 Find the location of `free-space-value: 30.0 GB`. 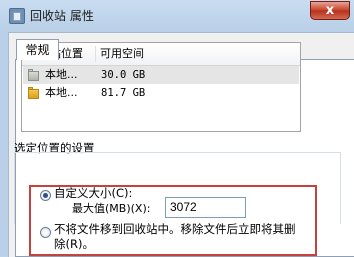

free-space-value: 30.0 GB is located at coordinates (123, 75).